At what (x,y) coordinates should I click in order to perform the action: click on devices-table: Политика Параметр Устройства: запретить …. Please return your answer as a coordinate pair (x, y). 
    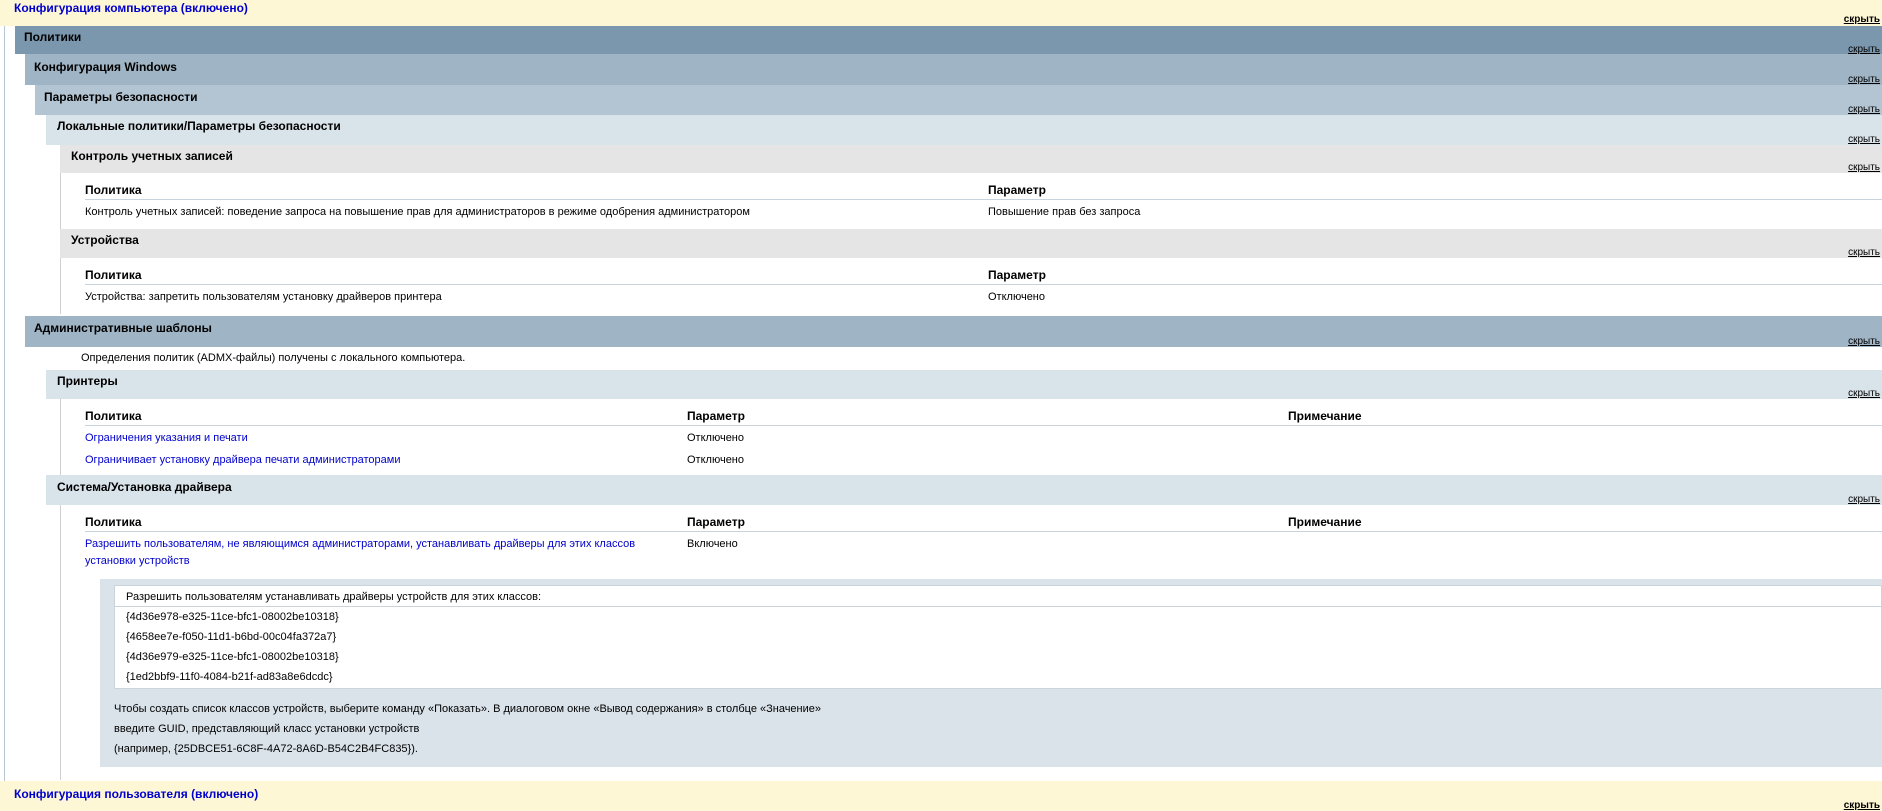
    Looking at the image, I should click on (971, 286).